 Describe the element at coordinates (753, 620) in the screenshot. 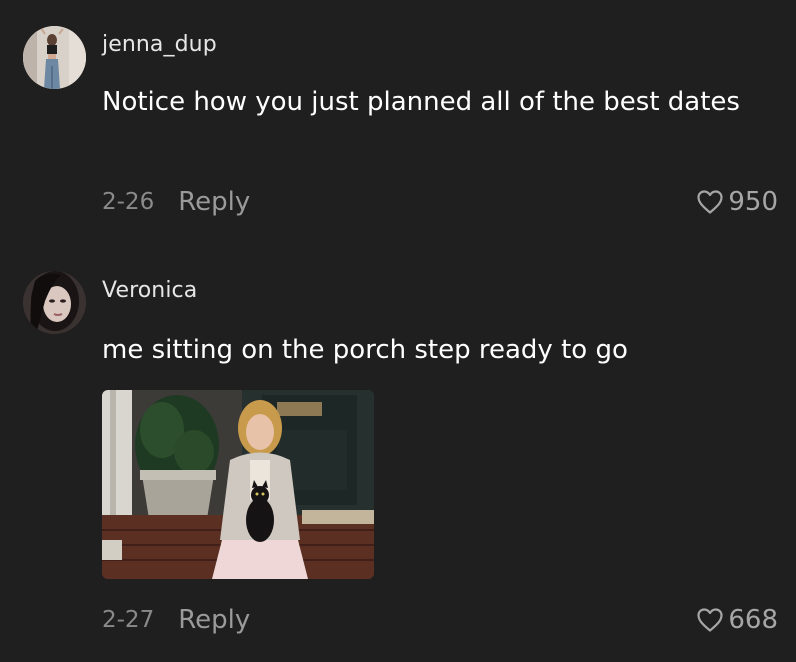

I see `like-count: 668` at that location.